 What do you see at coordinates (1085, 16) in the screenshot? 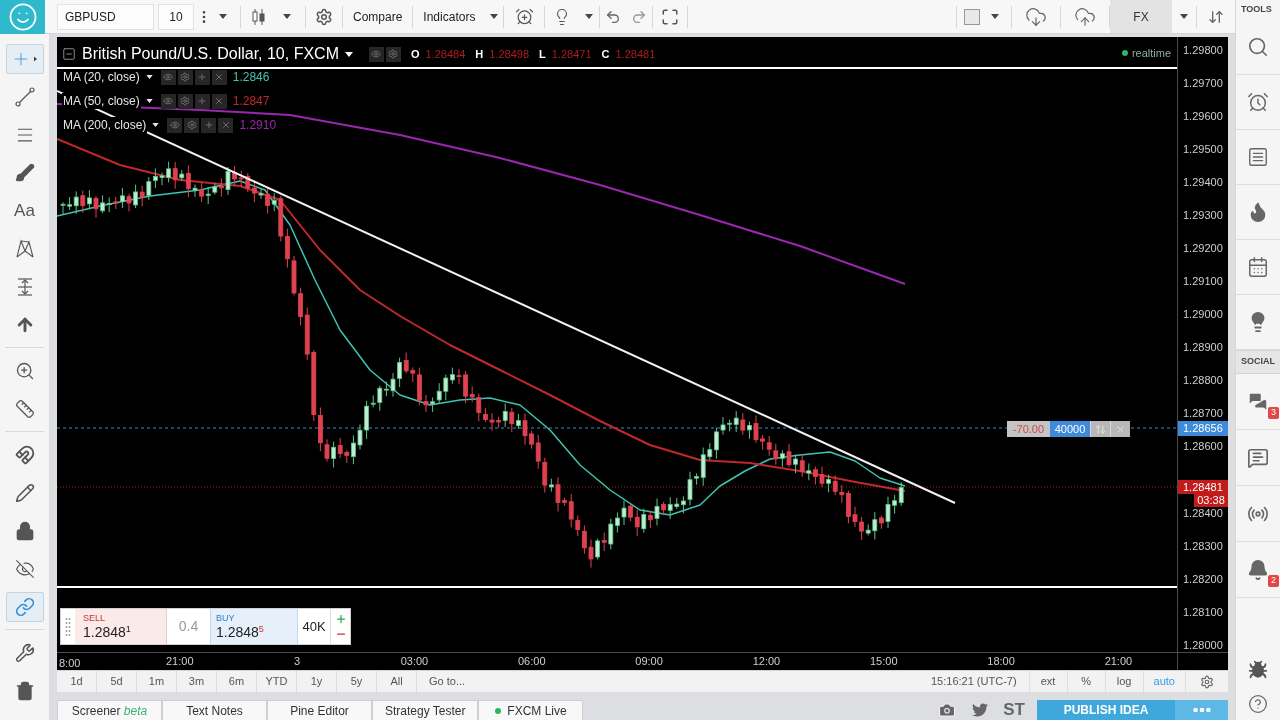
I see `cloud-upload-icon` at bounding box center [1085, 16].